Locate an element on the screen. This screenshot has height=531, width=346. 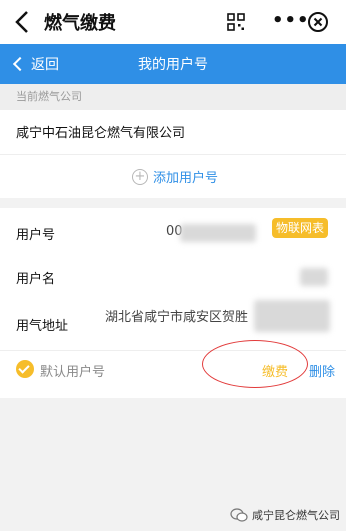
divider is located at coordinates (173, 154).